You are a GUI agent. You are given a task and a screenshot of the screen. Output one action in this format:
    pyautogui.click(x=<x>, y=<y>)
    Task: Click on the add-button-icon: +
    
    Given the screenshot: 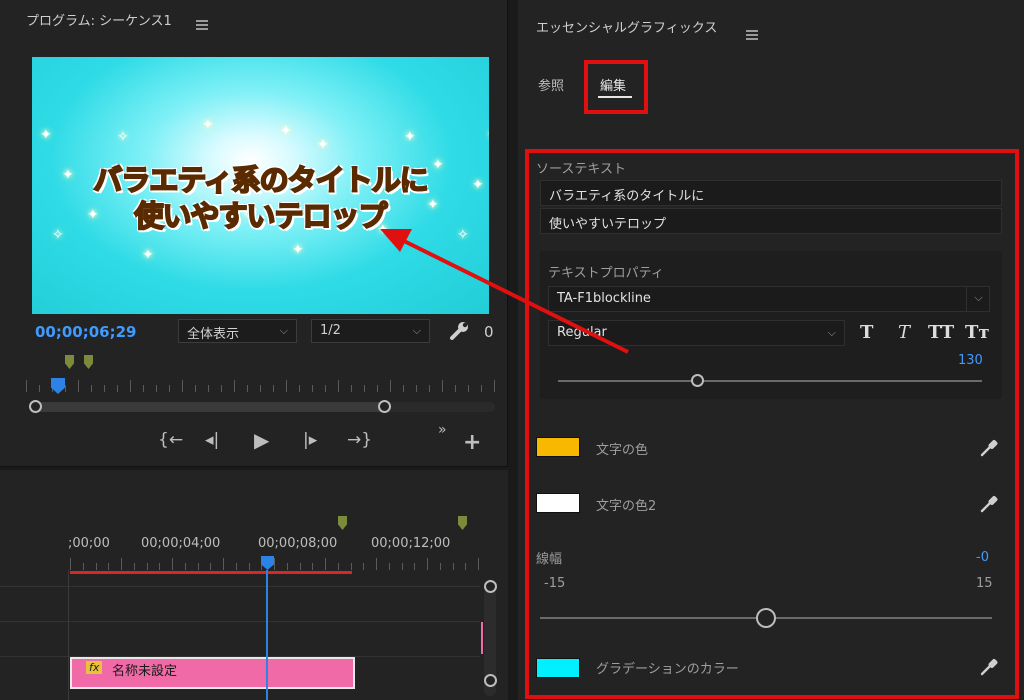 What is the action you would take?
    pyautogui.click(x=472, y=442)
    